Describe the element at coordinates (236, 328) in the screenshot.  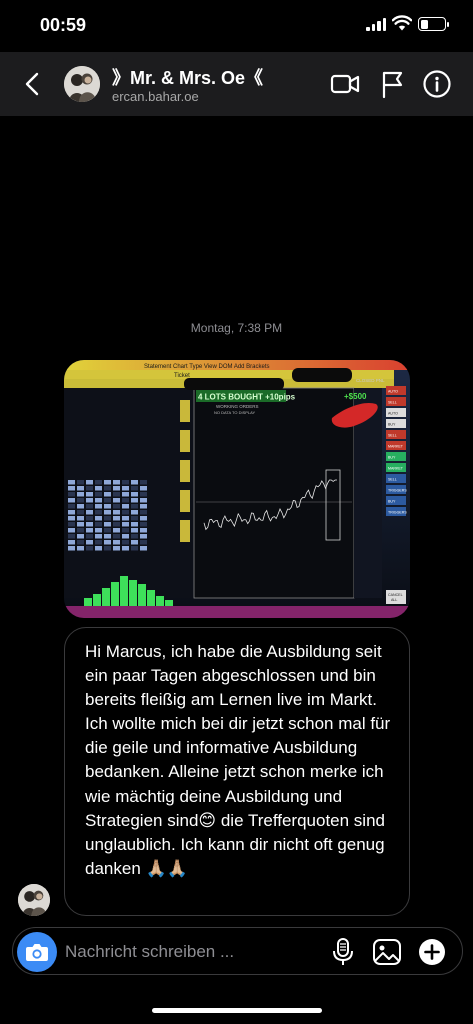
I see `message-timestamp: Montag, 7:38 PM` at that location.